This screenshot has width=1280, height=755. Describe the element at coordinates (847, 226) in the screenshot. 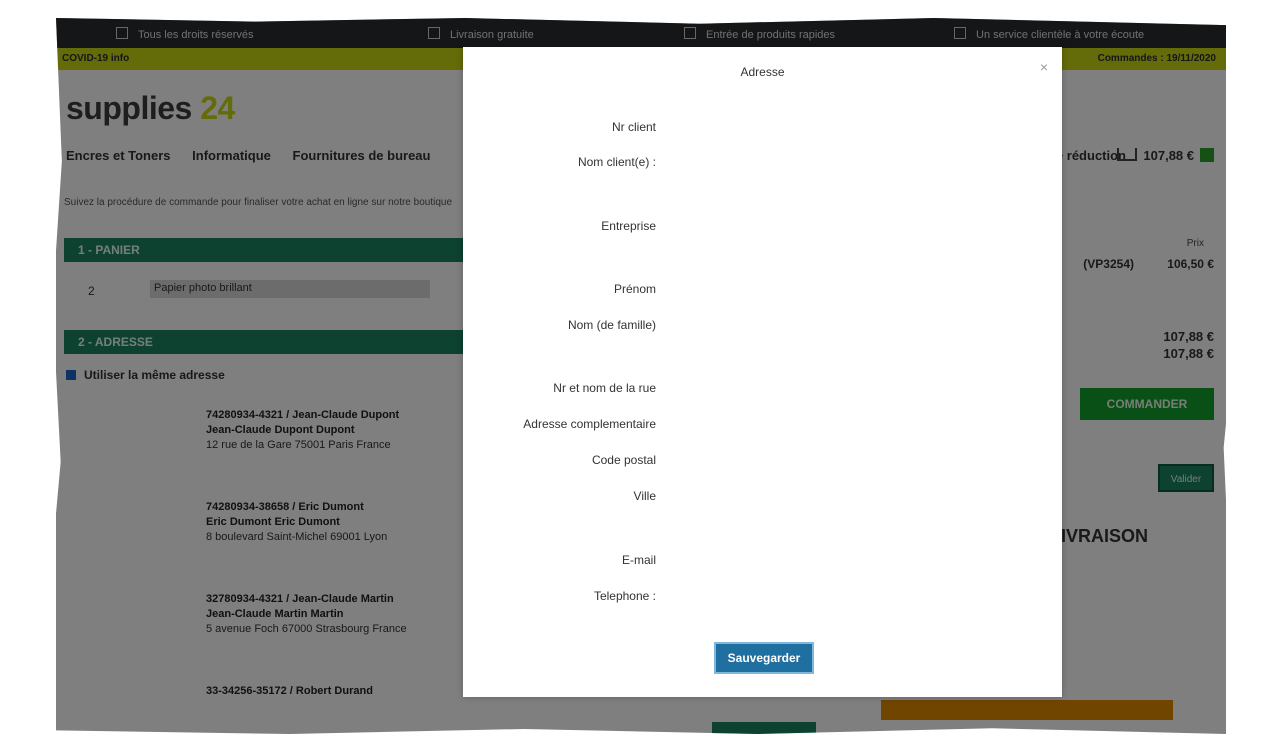

I see `company-input` at that location.